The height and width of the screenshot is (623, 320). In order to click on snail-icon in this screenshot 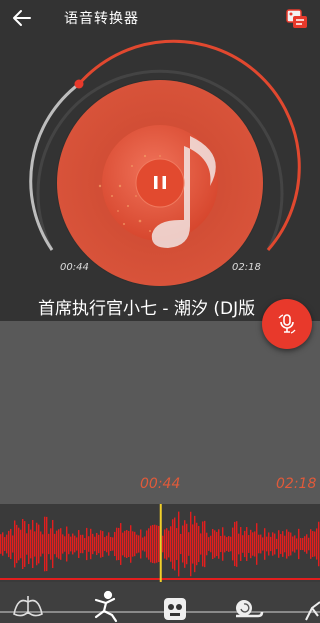, I will do `click(250, 609)`.